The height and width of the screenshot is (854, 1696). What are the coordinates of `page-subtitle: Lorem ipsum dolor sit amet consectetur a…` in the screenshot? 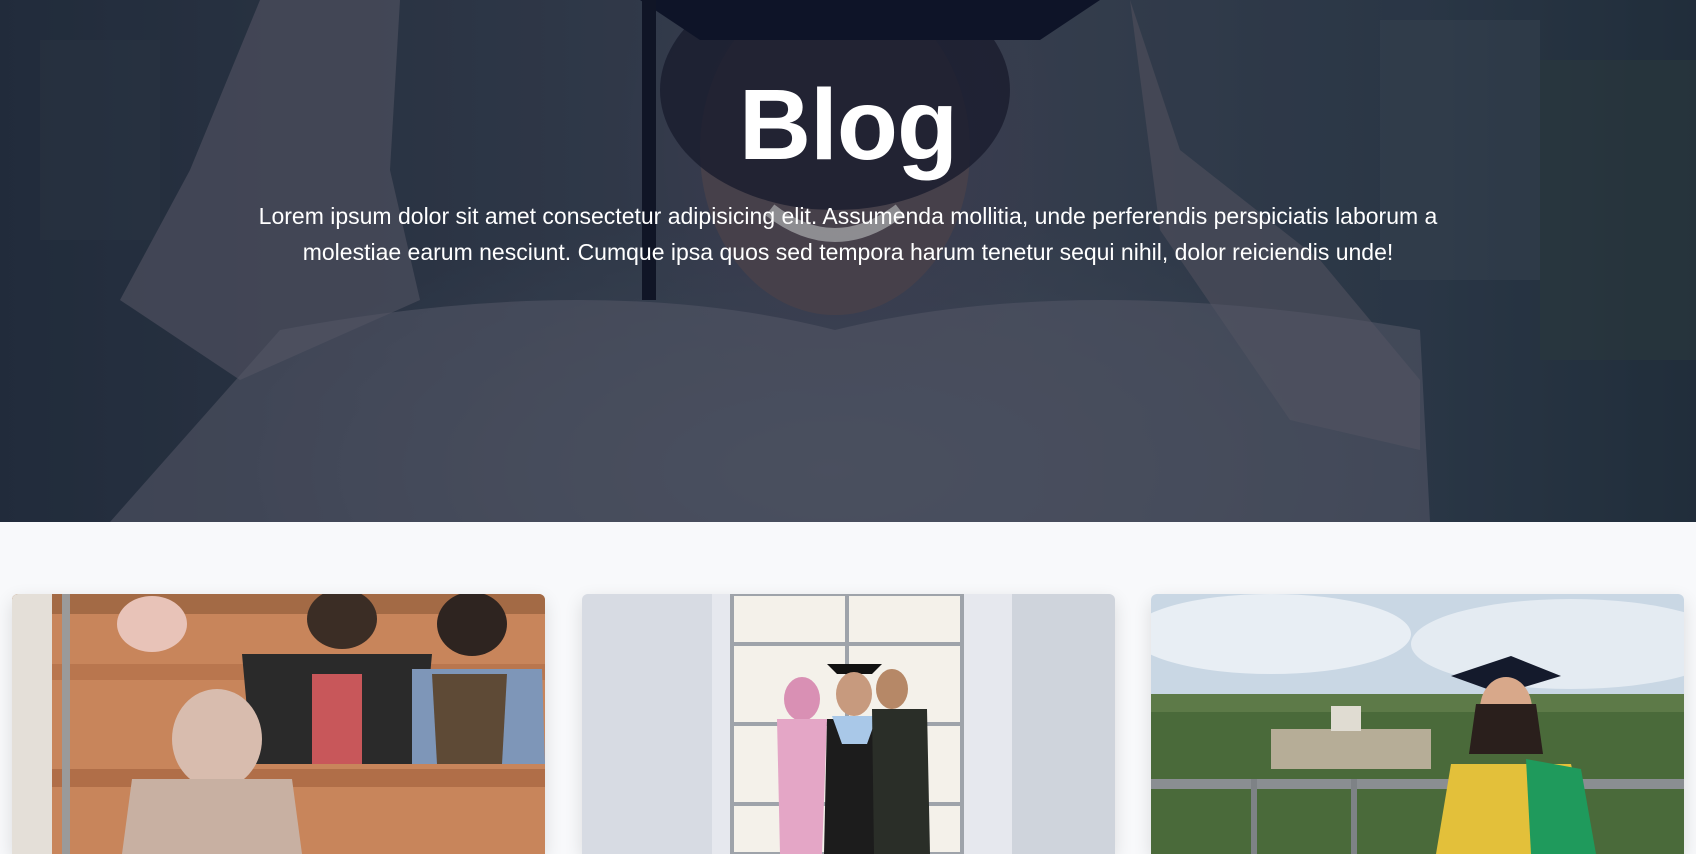 It's located at (848, 234).